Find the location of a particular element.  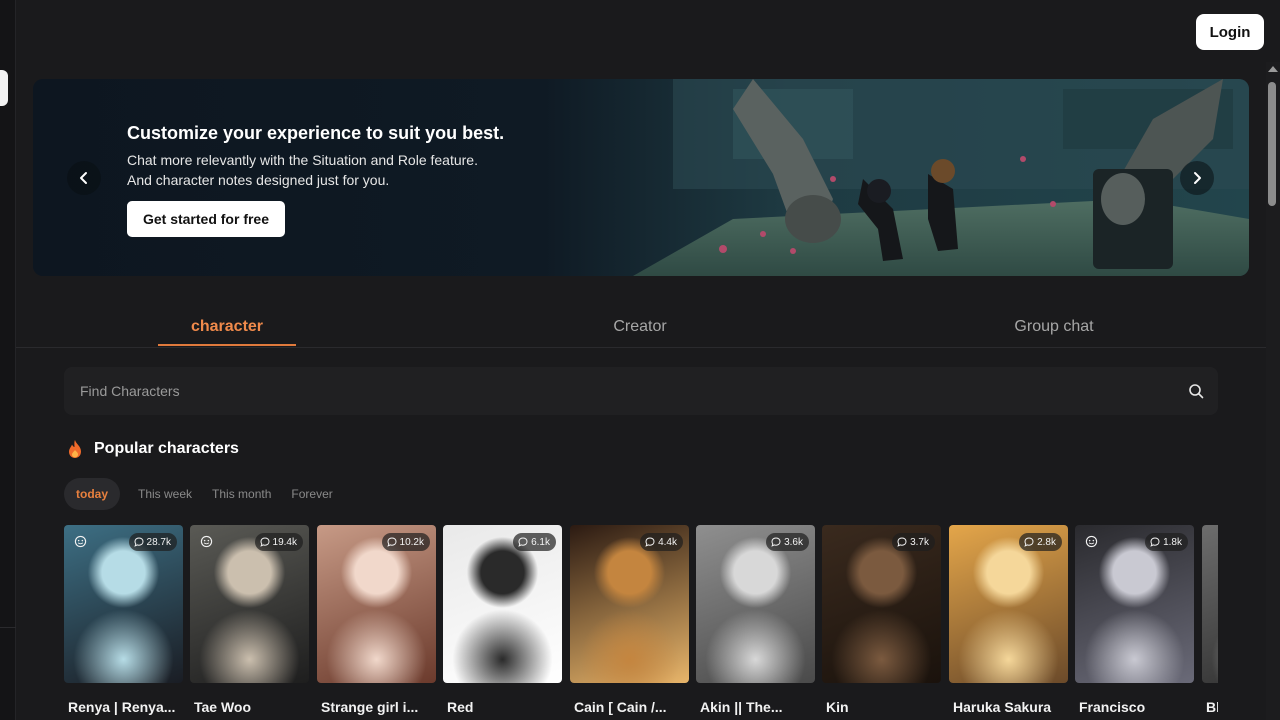

chat-count-badge: 6.1k is located at coordinates (534, 542).